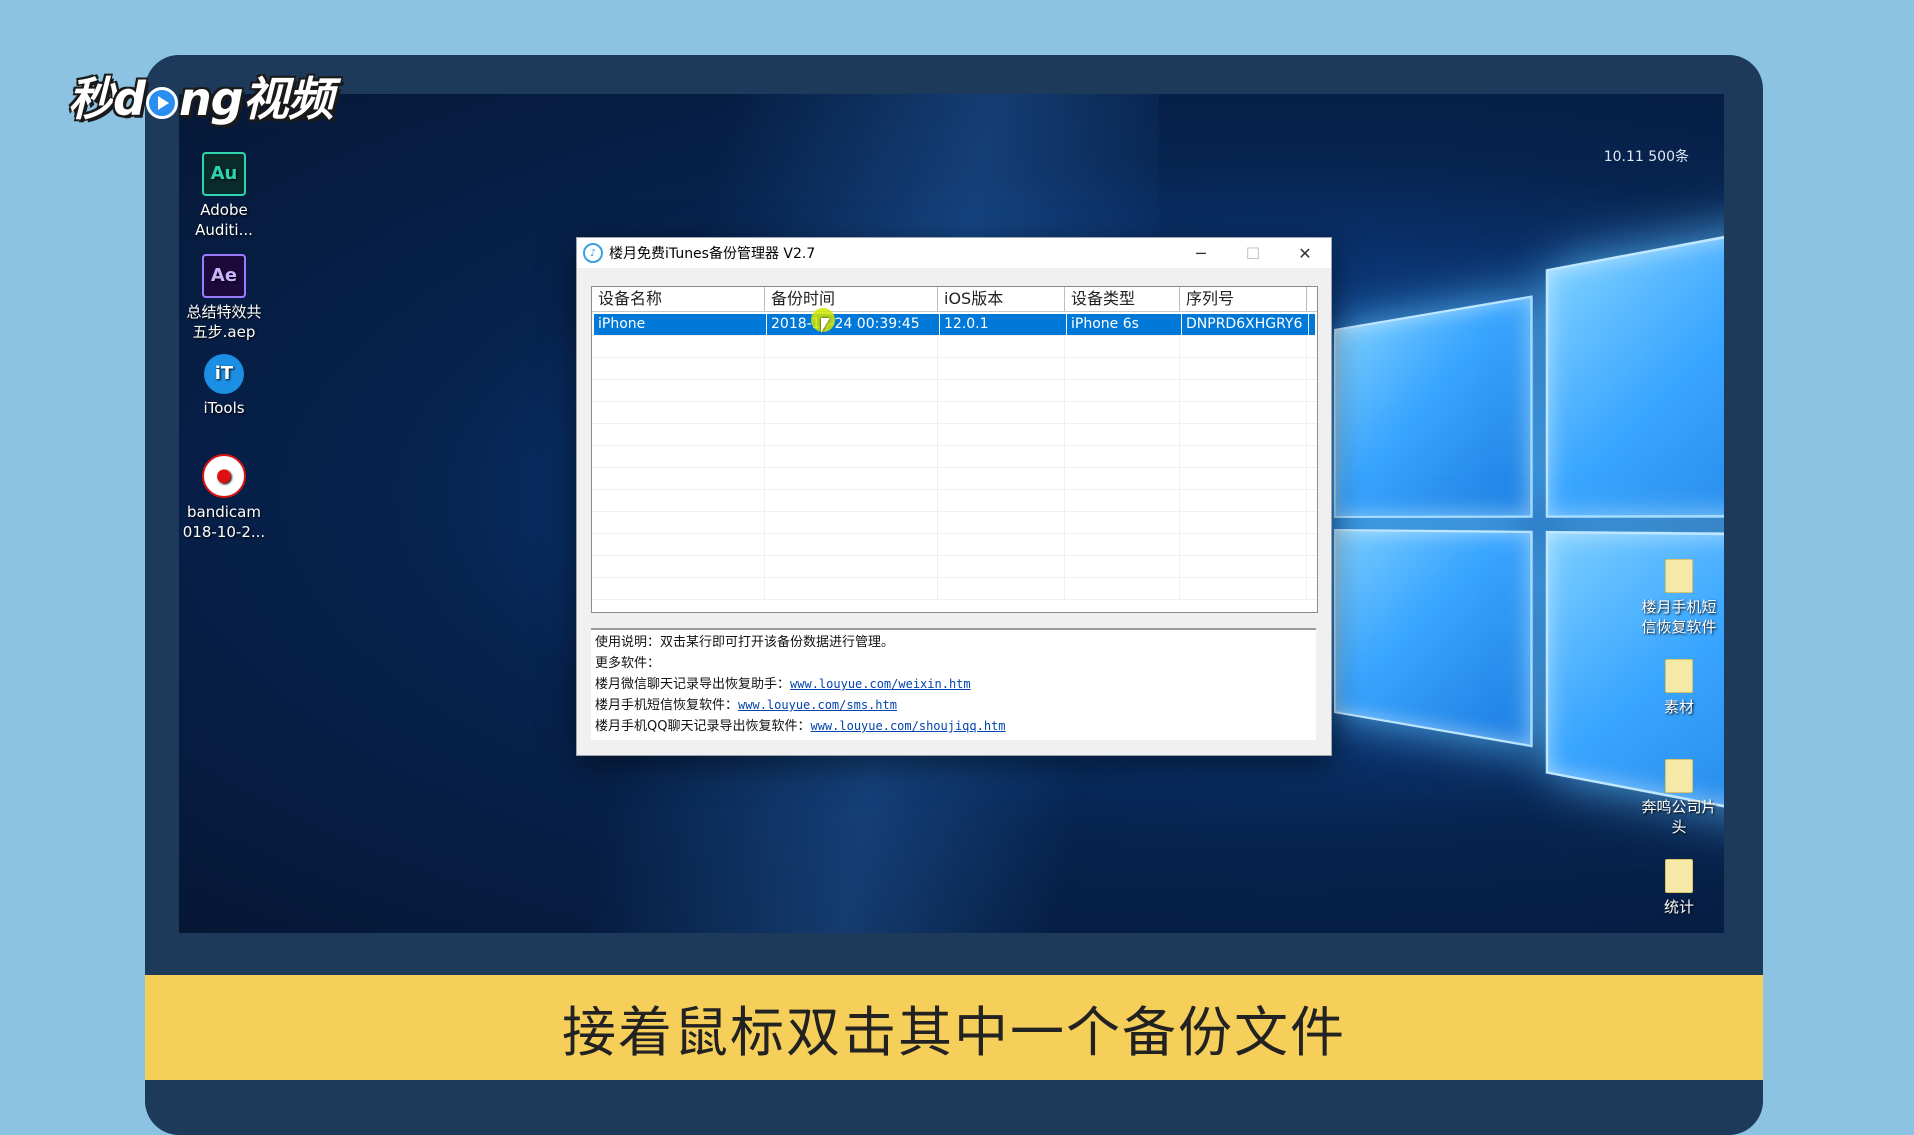 The width and height of the screenshot is (1914, 1135). I want to click on desktop-icon-label: 统计, so click(1678, 907).